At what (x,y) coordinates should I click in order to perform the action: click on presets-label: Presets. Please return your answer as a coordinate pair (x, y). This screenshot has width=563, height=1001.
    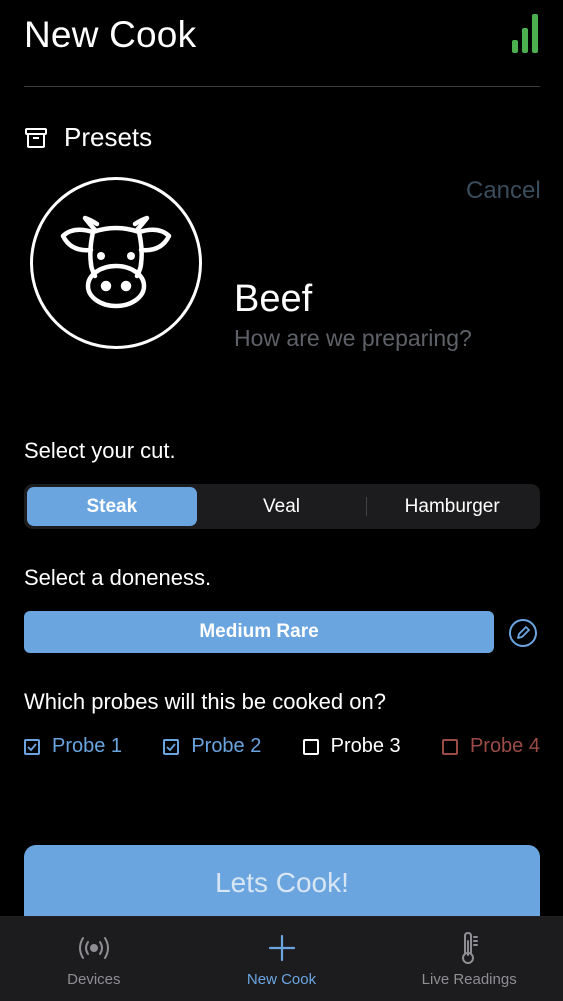
    Looking at the image, I should click on (108, 137).